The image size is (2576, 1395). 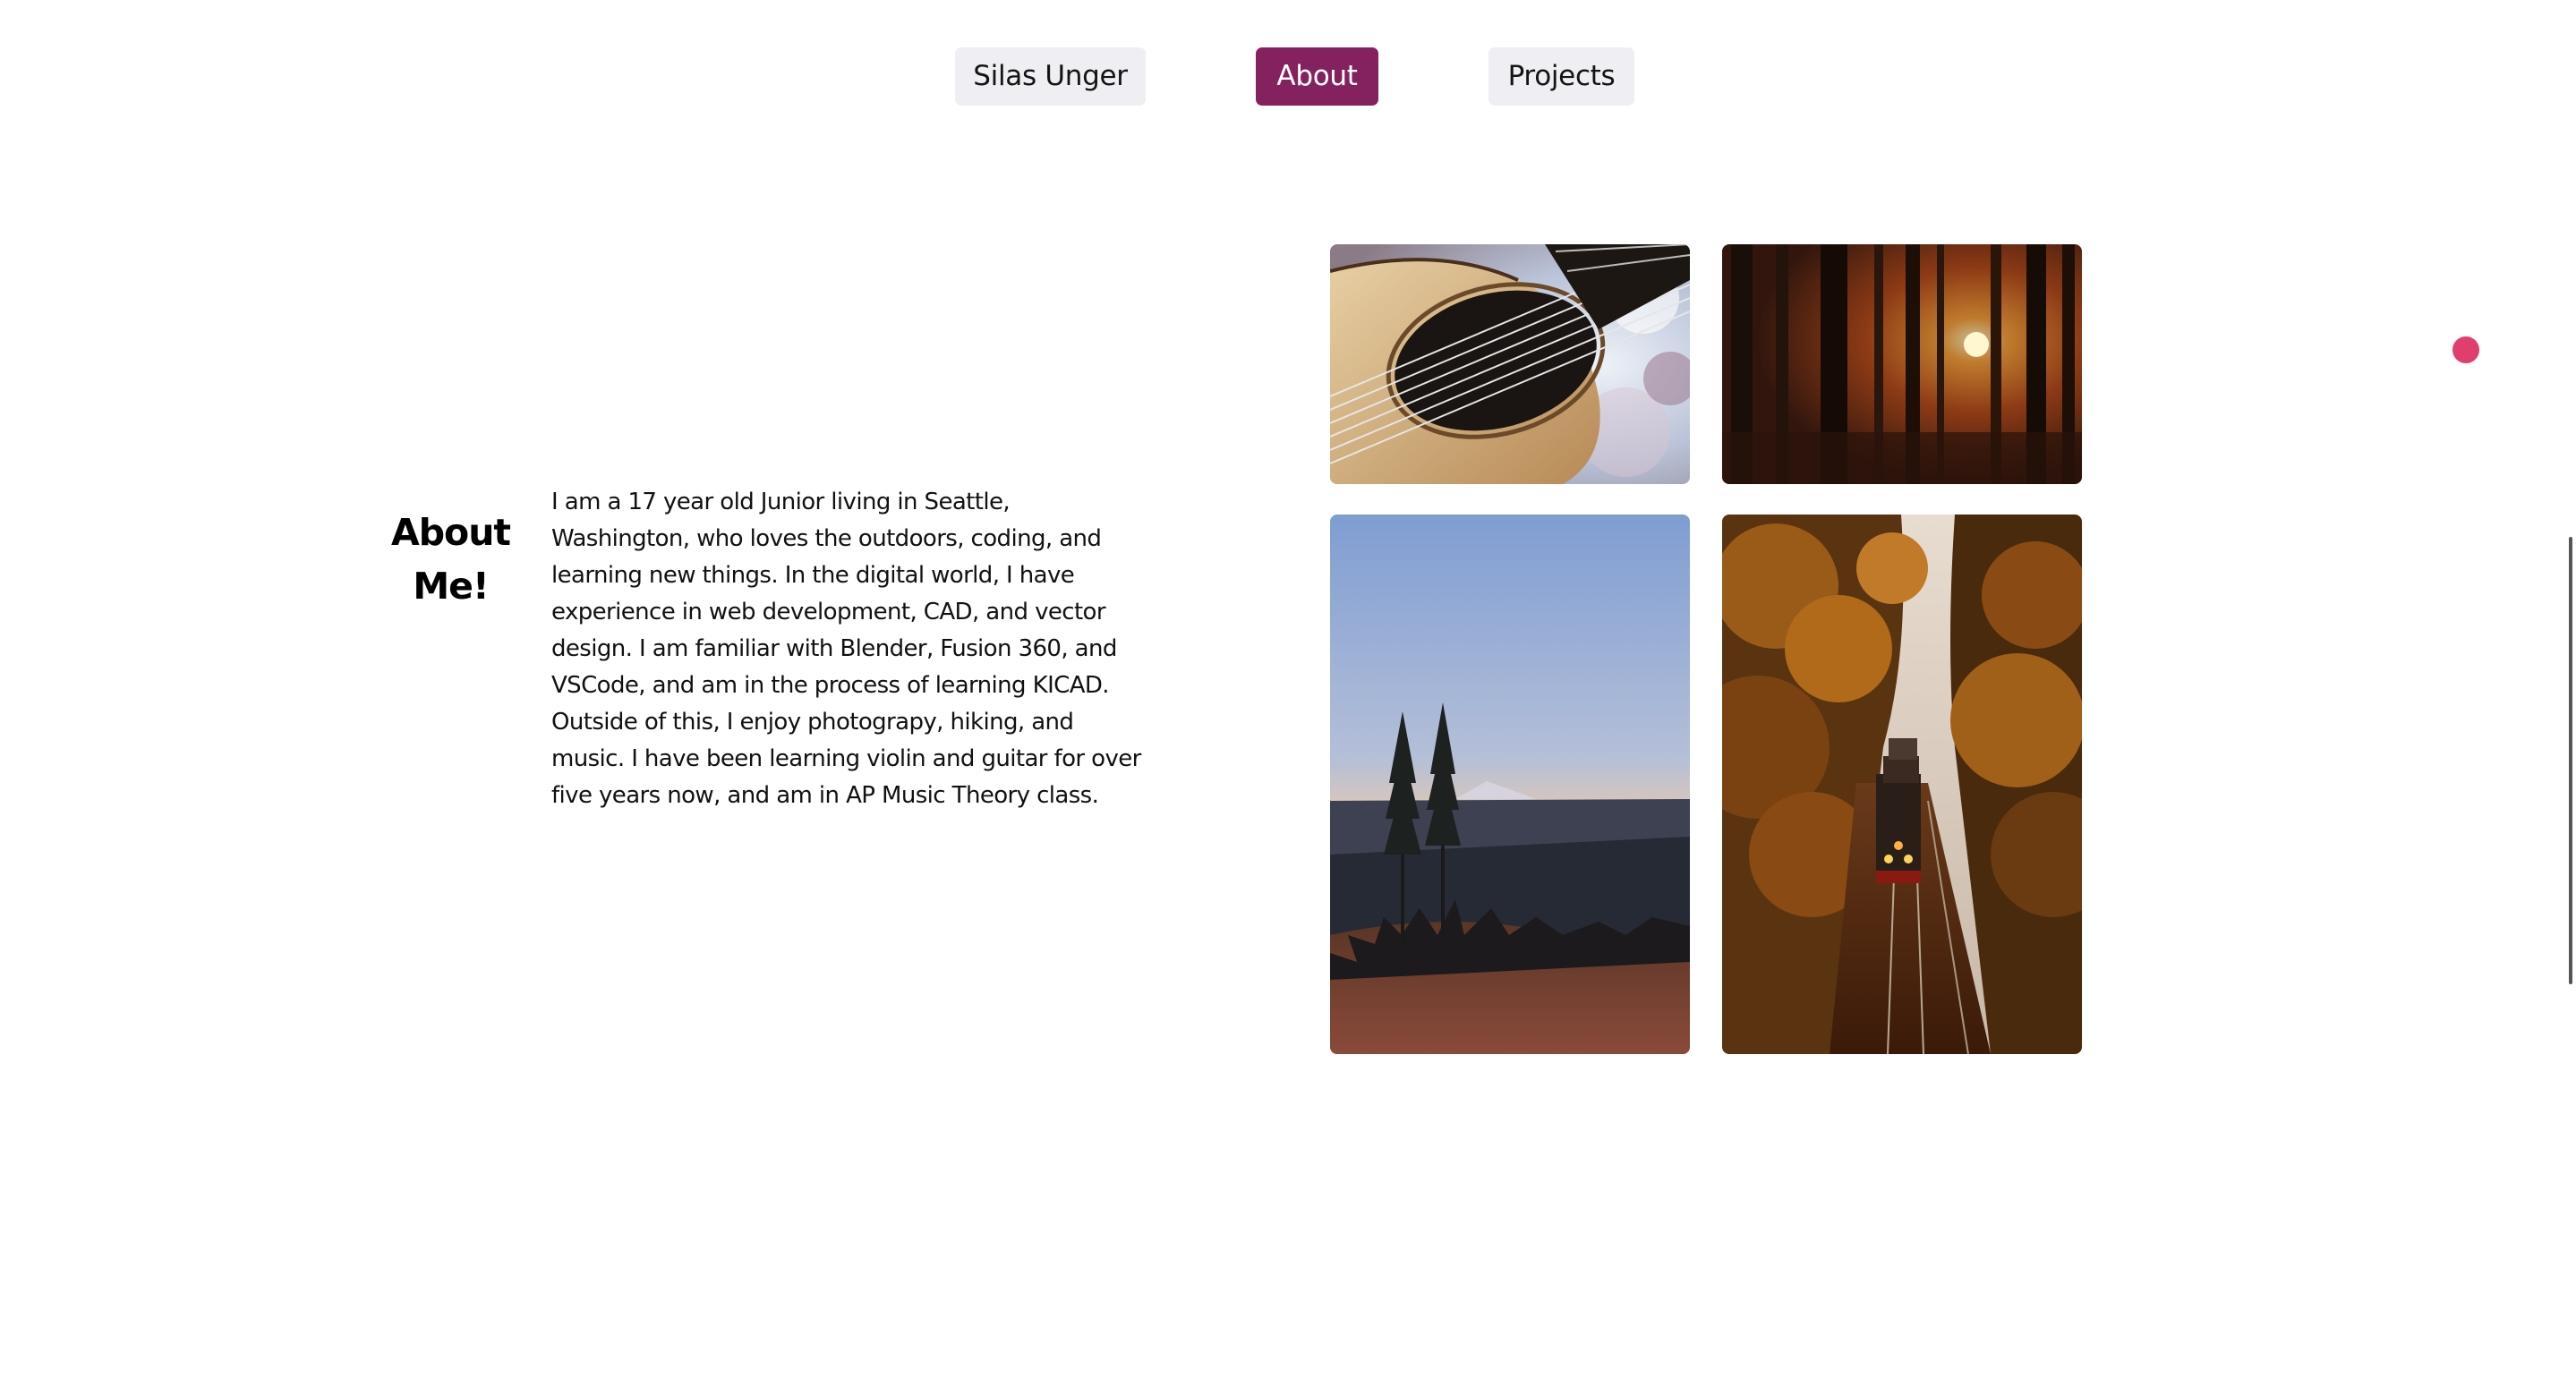 What do you see at coordinates (1050, 76) in the screenshot?
I see `nav-home-button: Silas Unger` at bounding box center [1050, 76].